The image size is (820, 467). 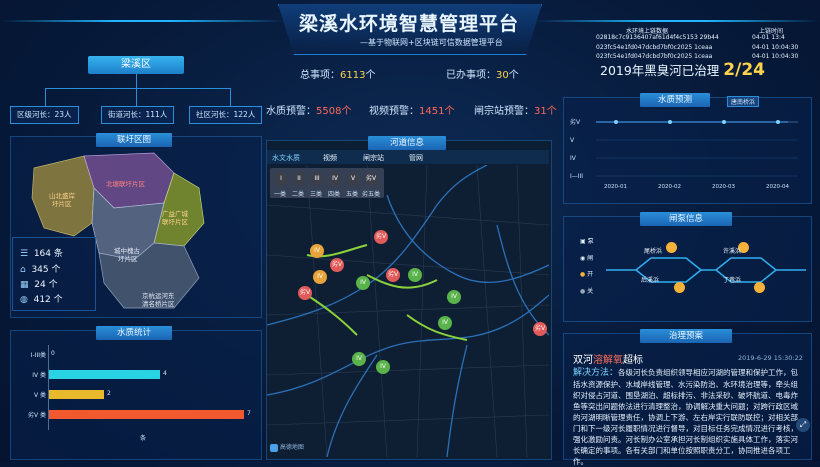 What do you see at coordinates (777, 187) in the screenshot?
I see `x-tick-label: 2020-04` at bounding box center [777, 187].